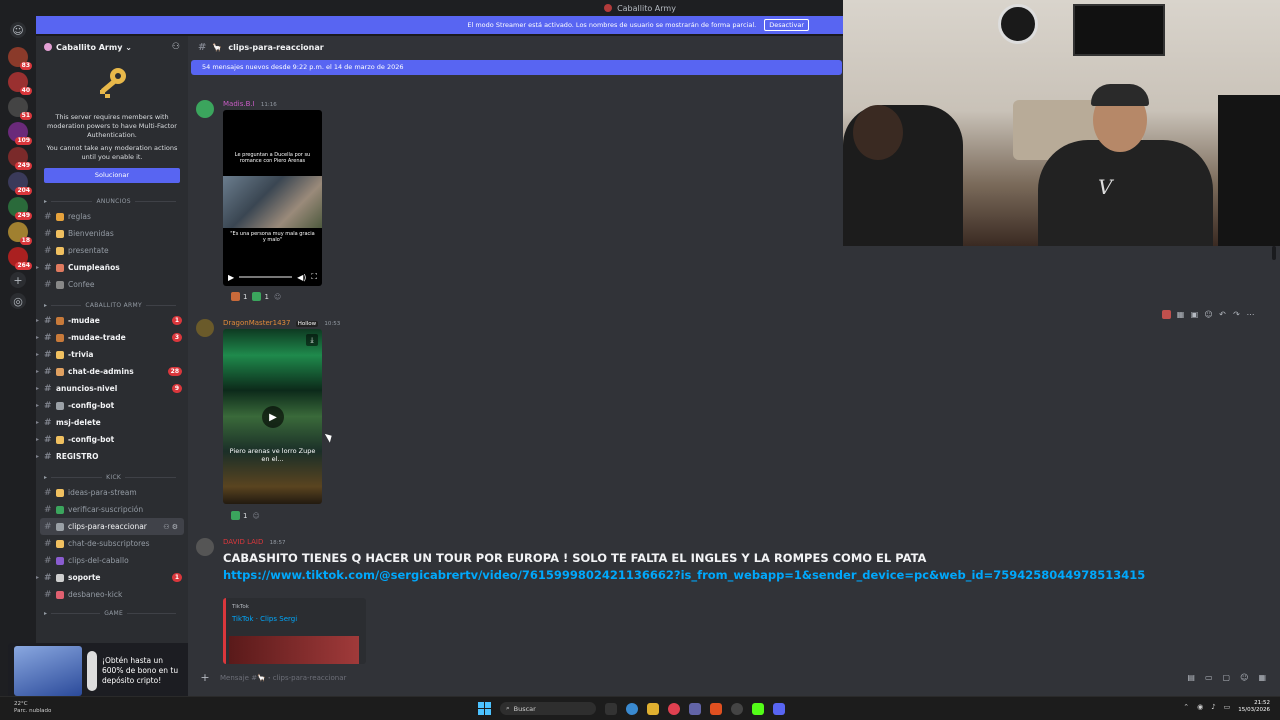 Image resolution: width=1280 pixels, height=720 pixels. Describe the element at coordinates (294, 631) in the screenshot. I see `link-embed: TikTok TikTok · Clips Sergi` at that location.